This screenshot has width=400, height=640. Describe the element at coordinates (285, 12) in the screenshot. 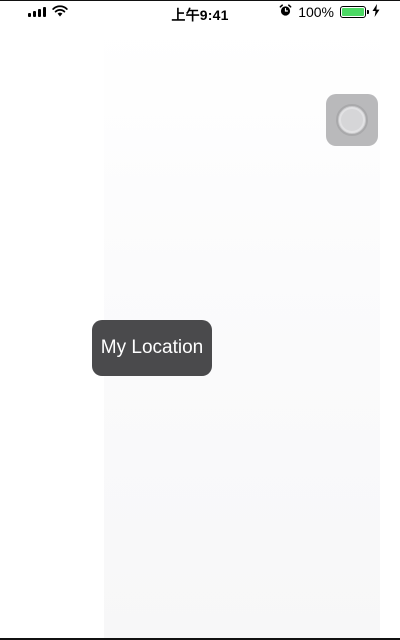

I see `alarm-icon` at that location.